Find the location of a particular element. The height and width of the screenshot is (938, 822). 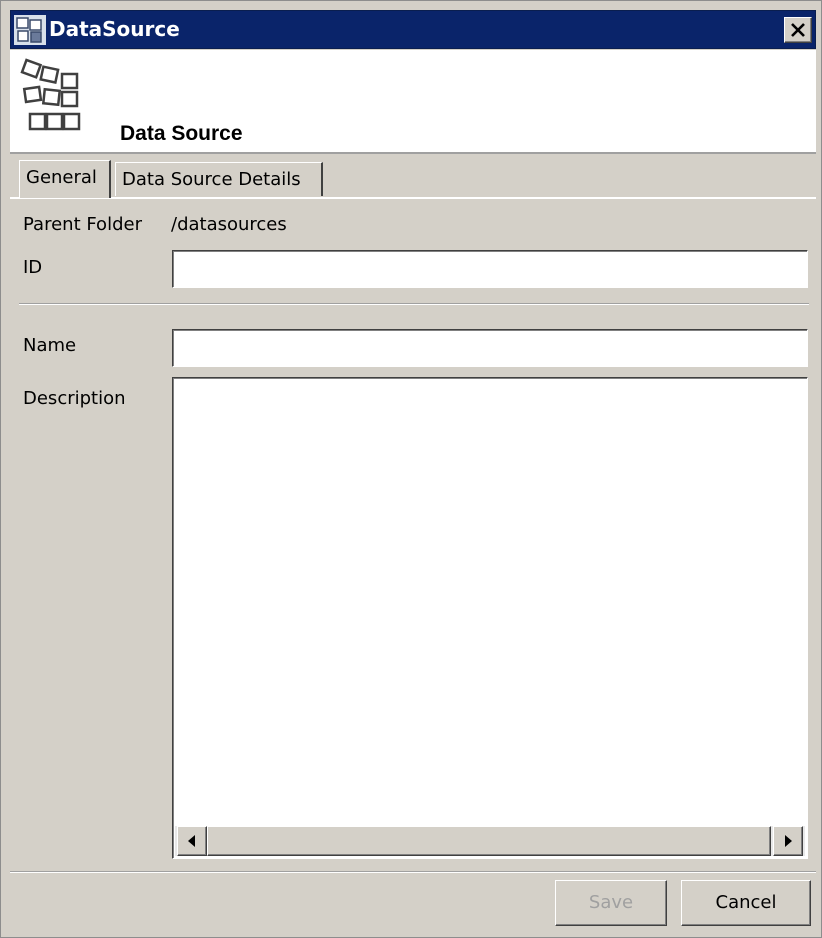

save-button: Save is located at coordinates (611, 903).